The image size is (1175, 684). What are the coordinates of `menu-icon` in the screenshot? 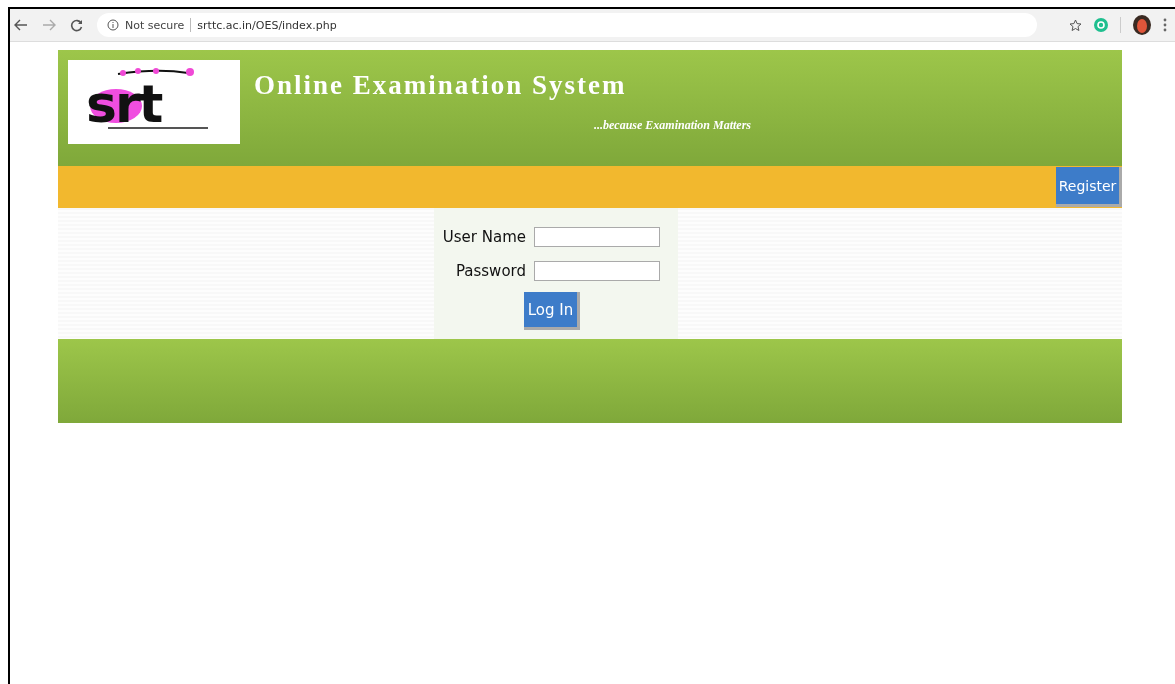 It's located at (1165, 25).